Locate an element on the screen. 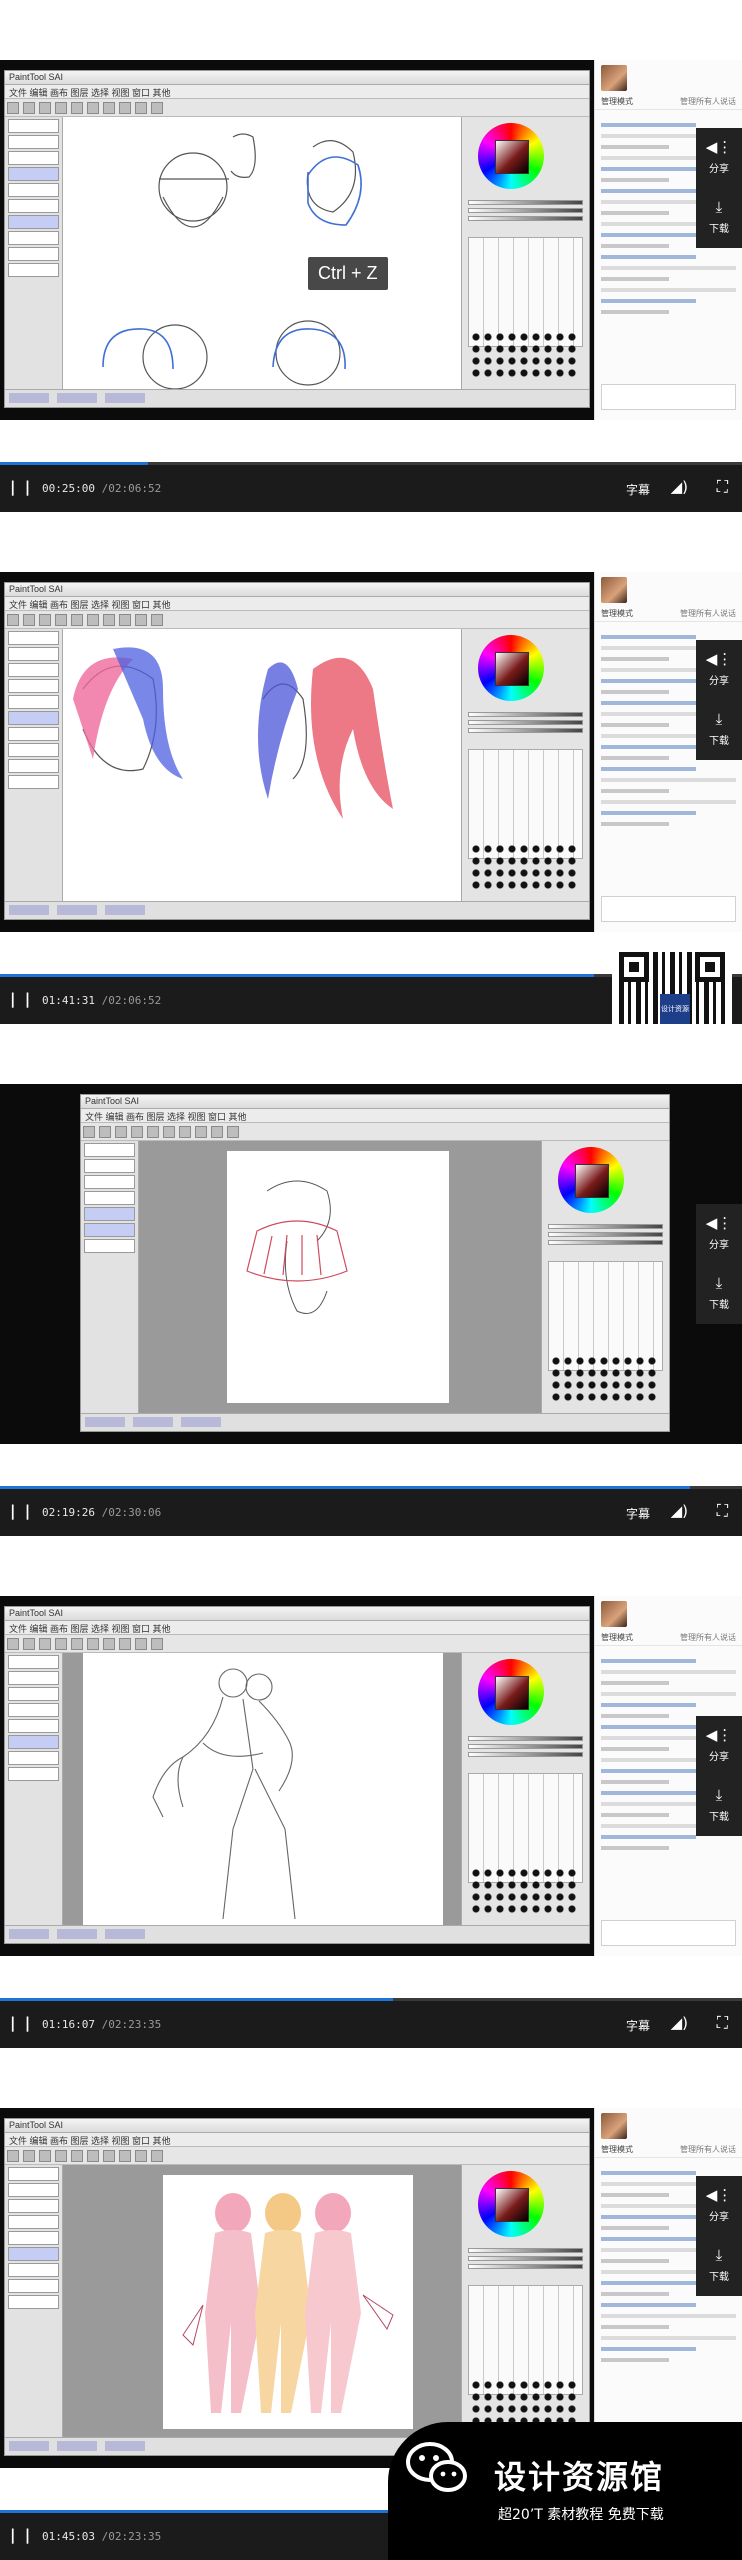 The height and width of the screenshot is (2560, 742). download-icon: ⤓ is located at coordinates (719, 1283).